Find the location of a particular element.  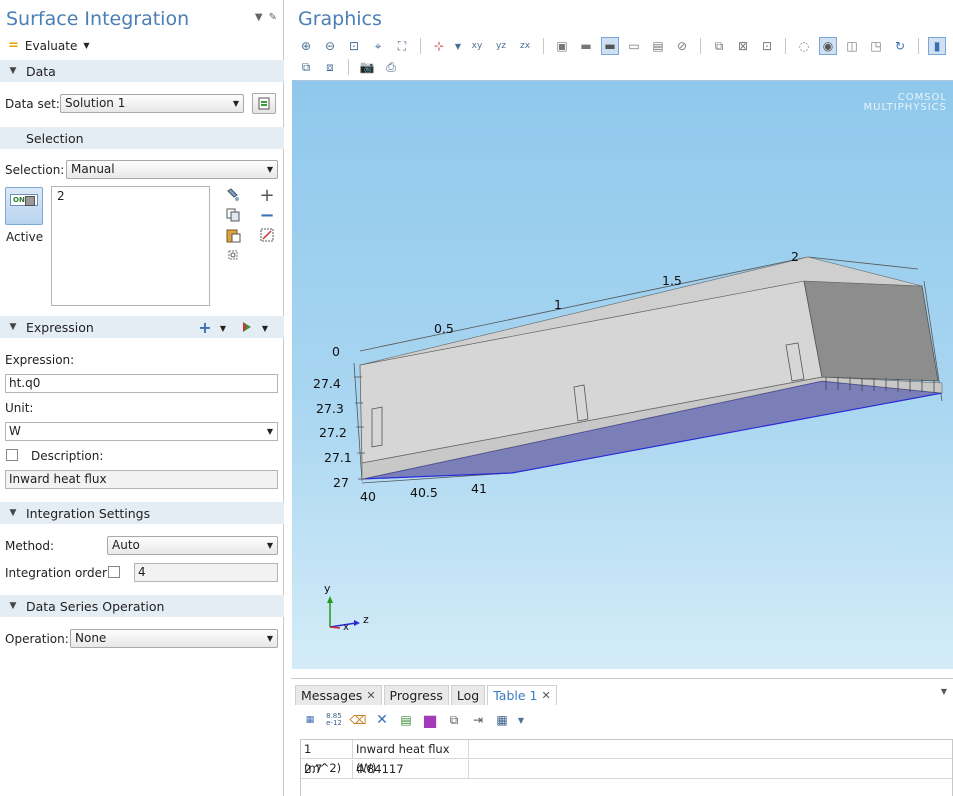

wireframe-icon: ▬ is located at coordinates (586, 46).